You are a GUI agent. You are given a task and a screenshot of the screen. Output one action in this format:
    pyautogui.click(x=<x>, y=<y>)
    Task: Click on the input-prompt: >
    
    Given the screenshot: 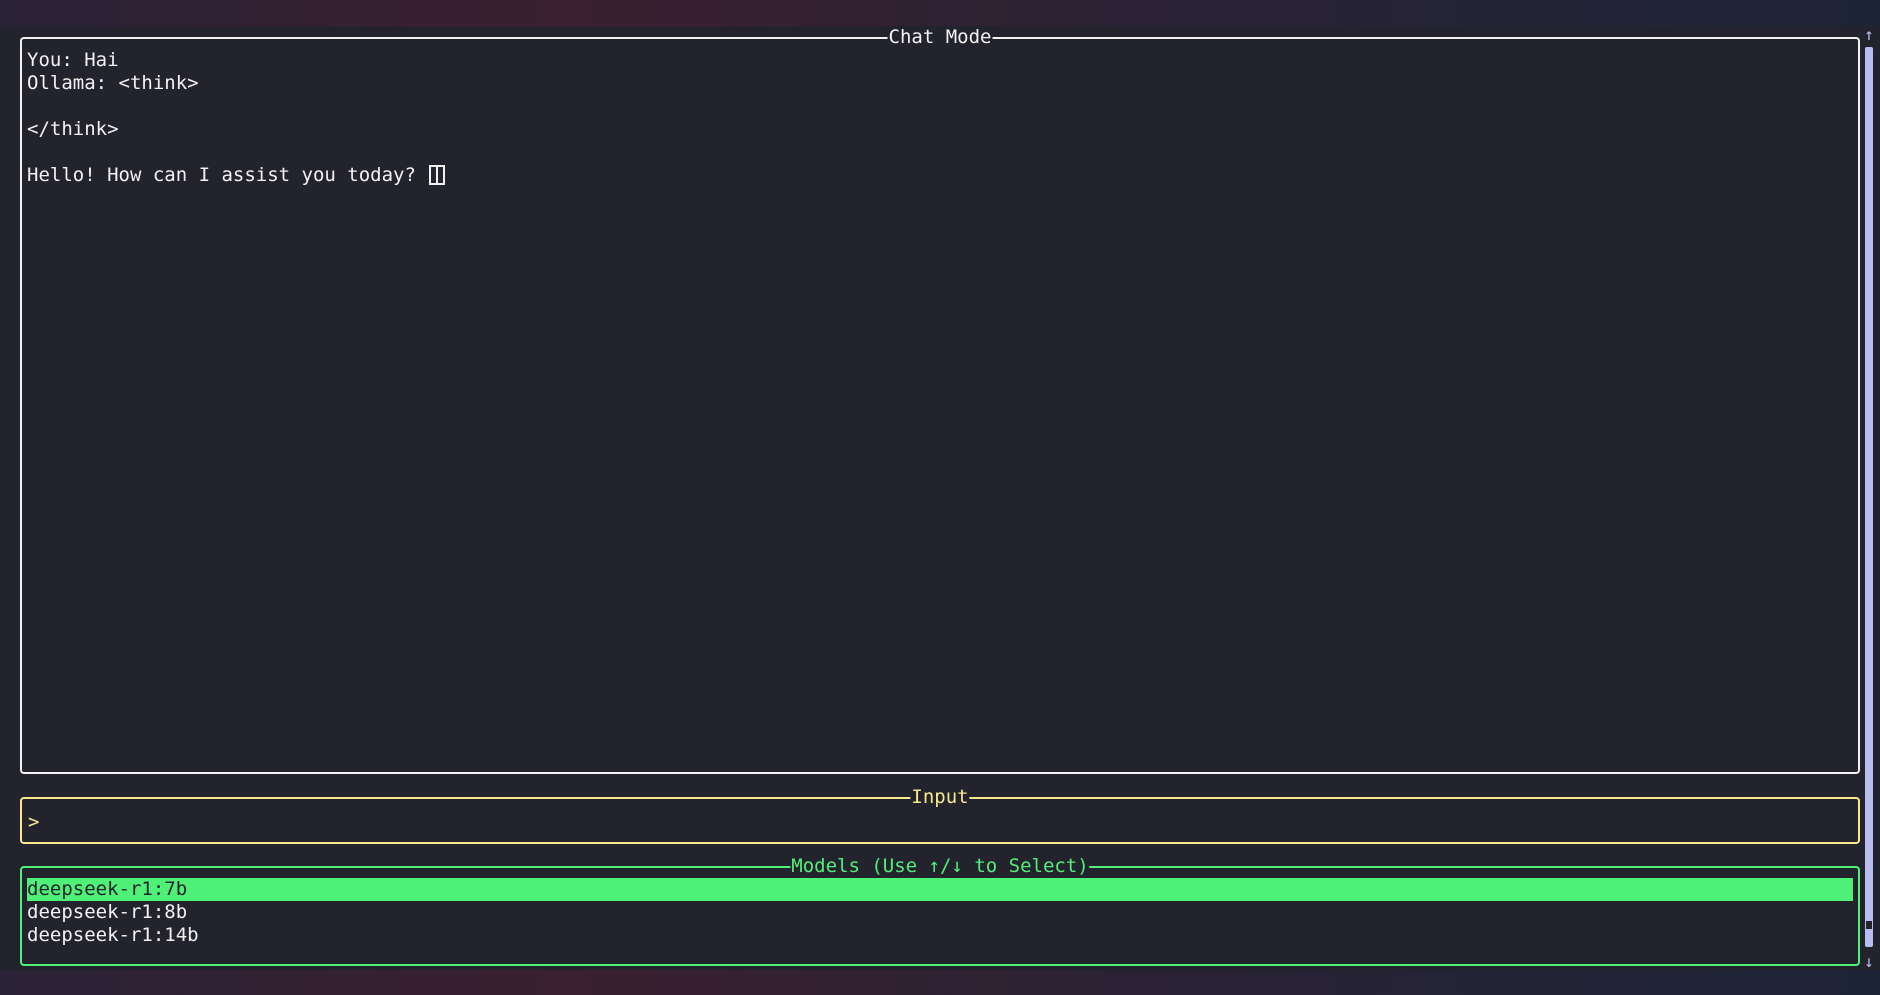 What is the action you would take?
    pyautogui.click(x=34, y=822)
    